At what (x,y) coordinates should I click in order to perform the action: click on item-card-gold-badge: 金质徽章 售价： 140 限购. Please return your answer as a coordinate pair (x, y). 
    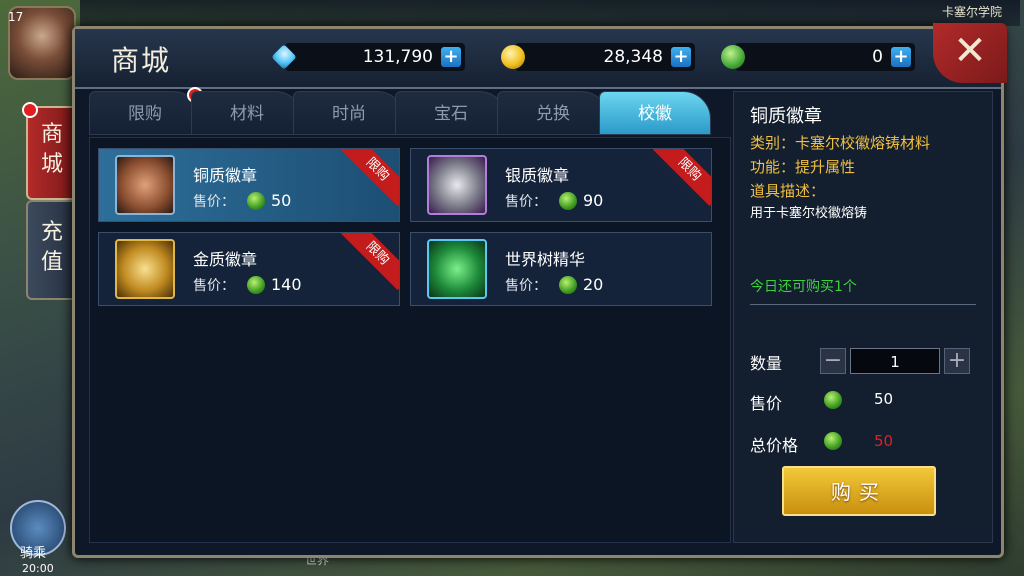
    Looking at the image, I should click on (249, 269).